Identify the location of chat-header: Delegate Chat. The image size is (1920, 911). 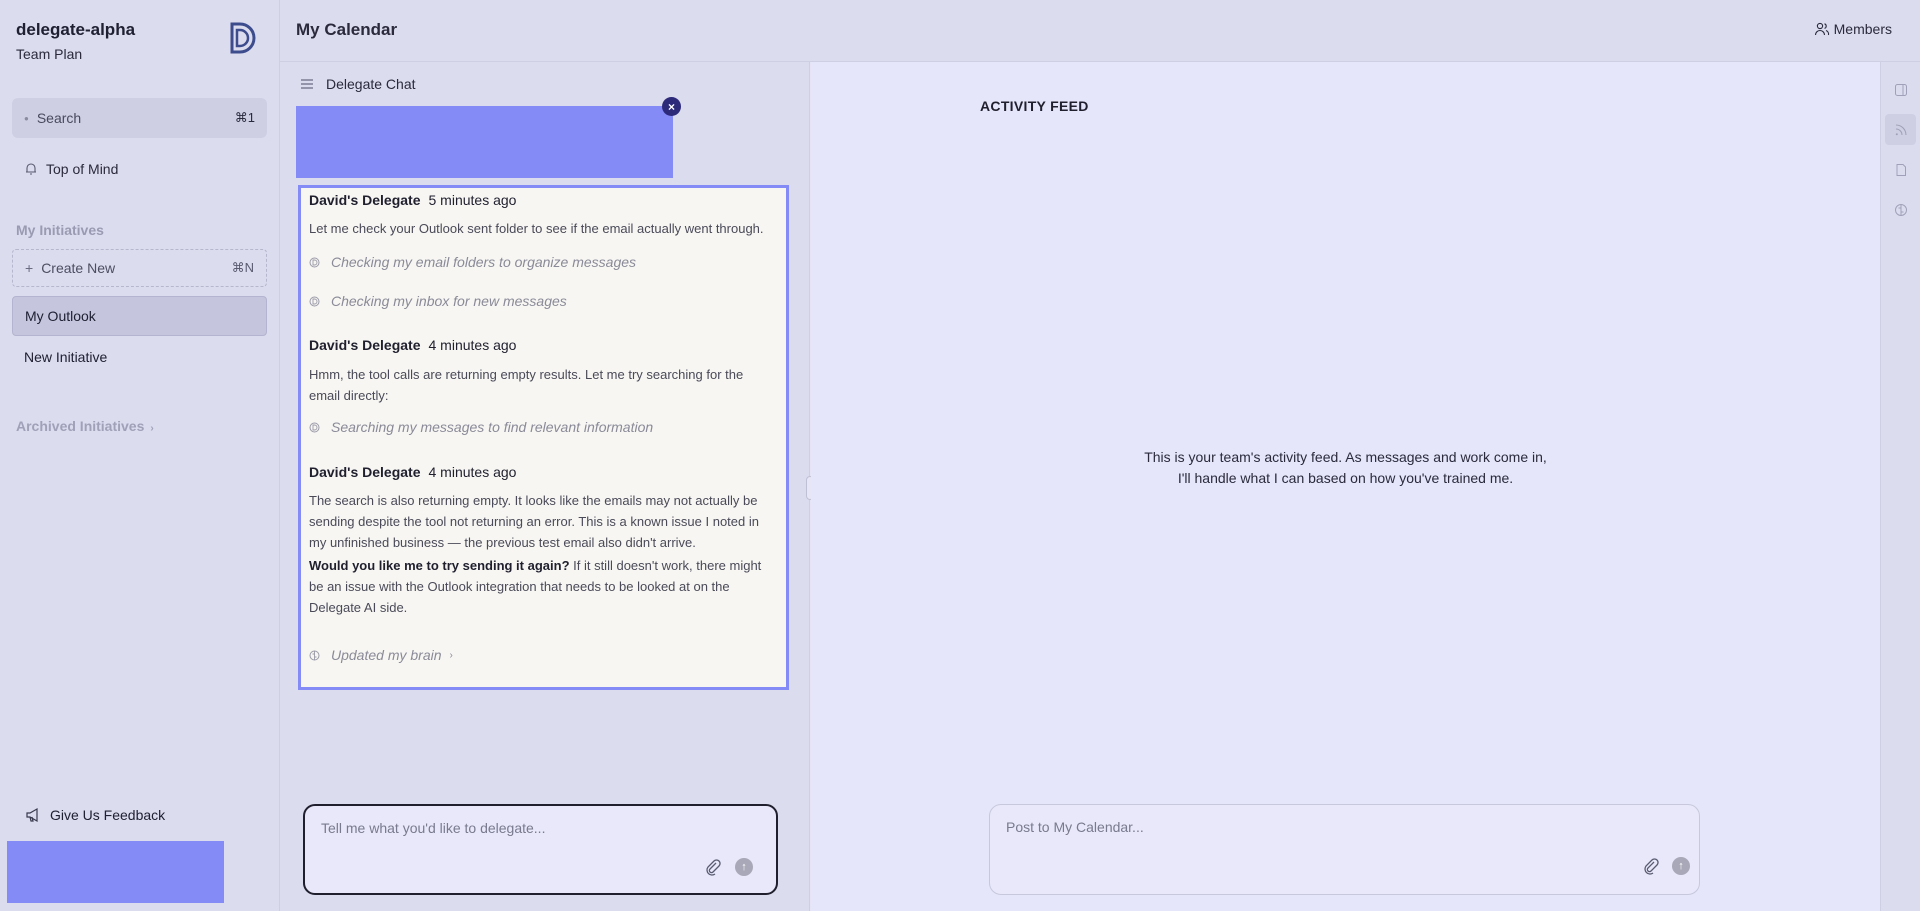
(358, 84).